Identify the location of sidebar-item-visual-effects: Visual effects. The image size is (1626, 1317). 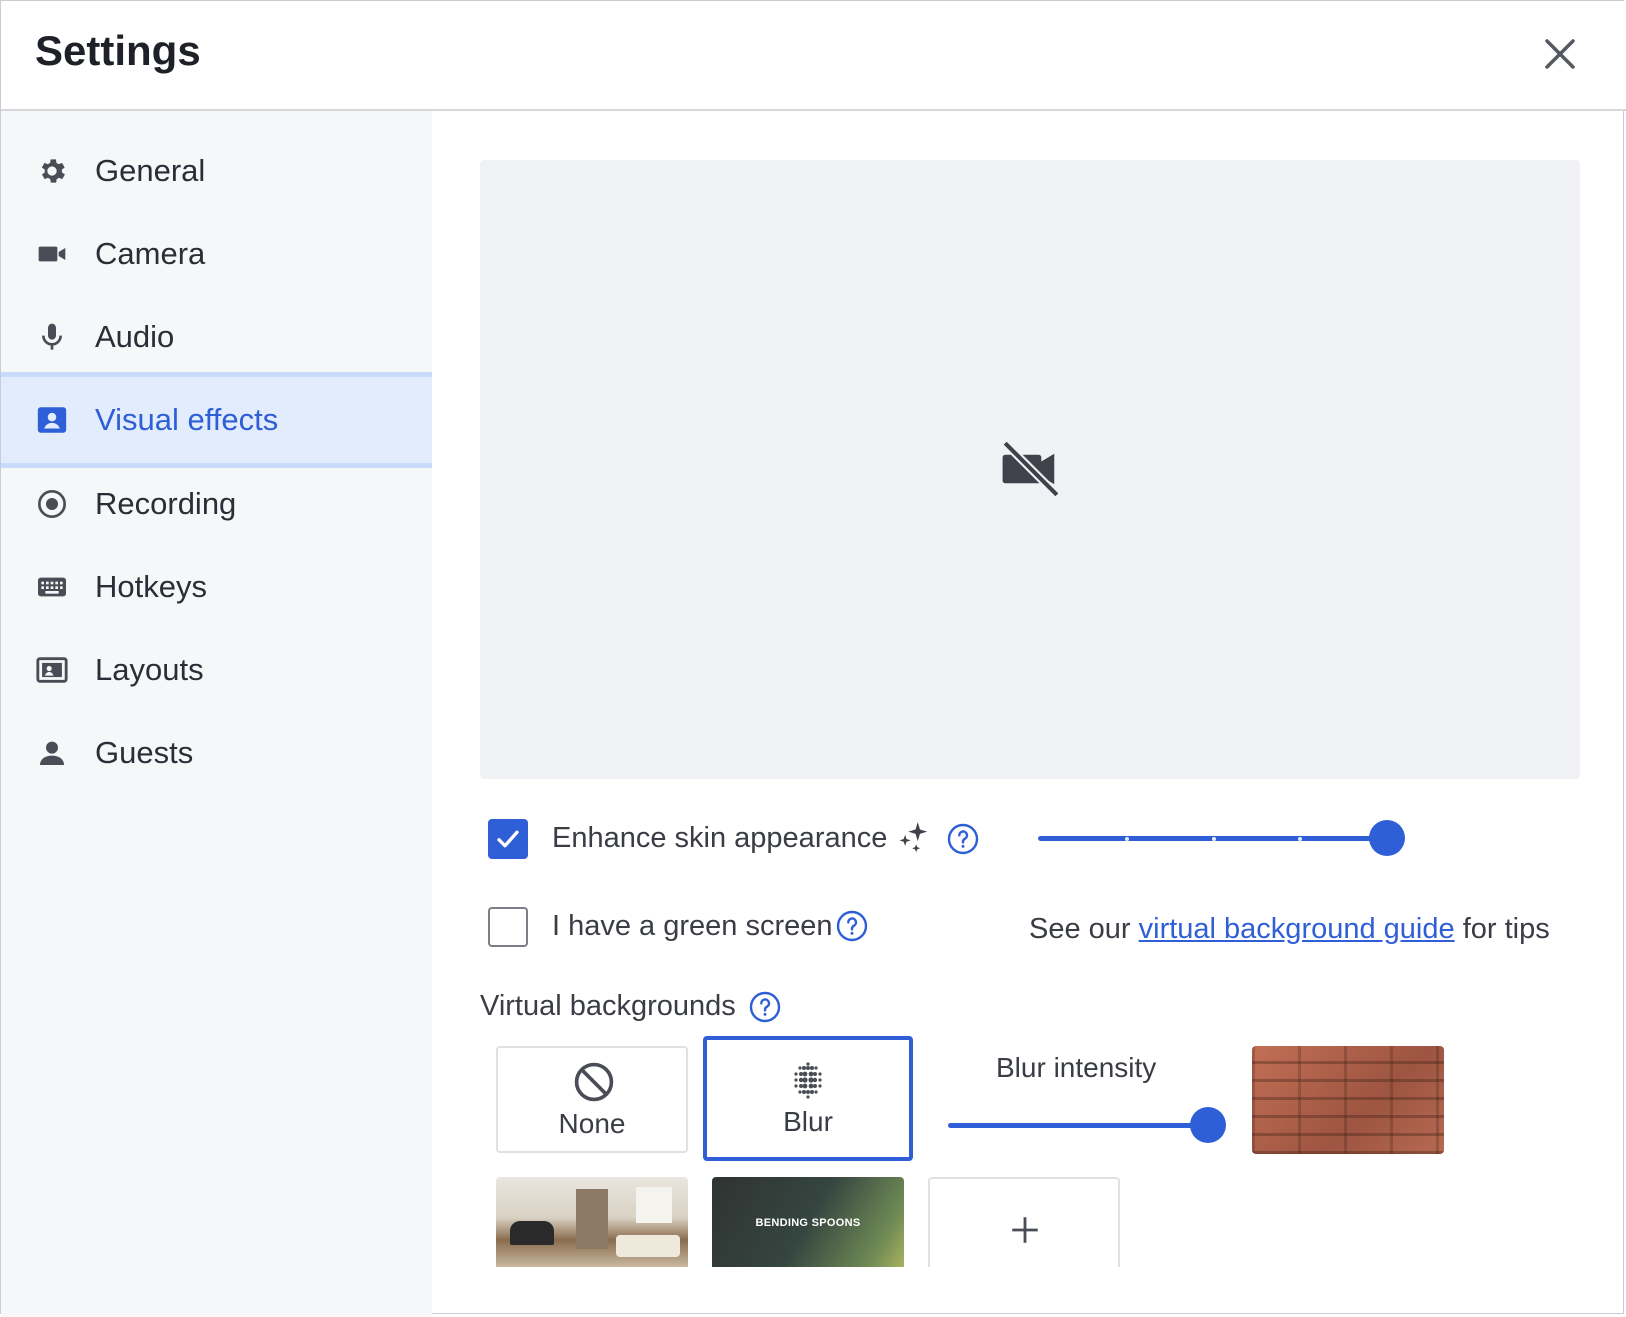
(216, 420).